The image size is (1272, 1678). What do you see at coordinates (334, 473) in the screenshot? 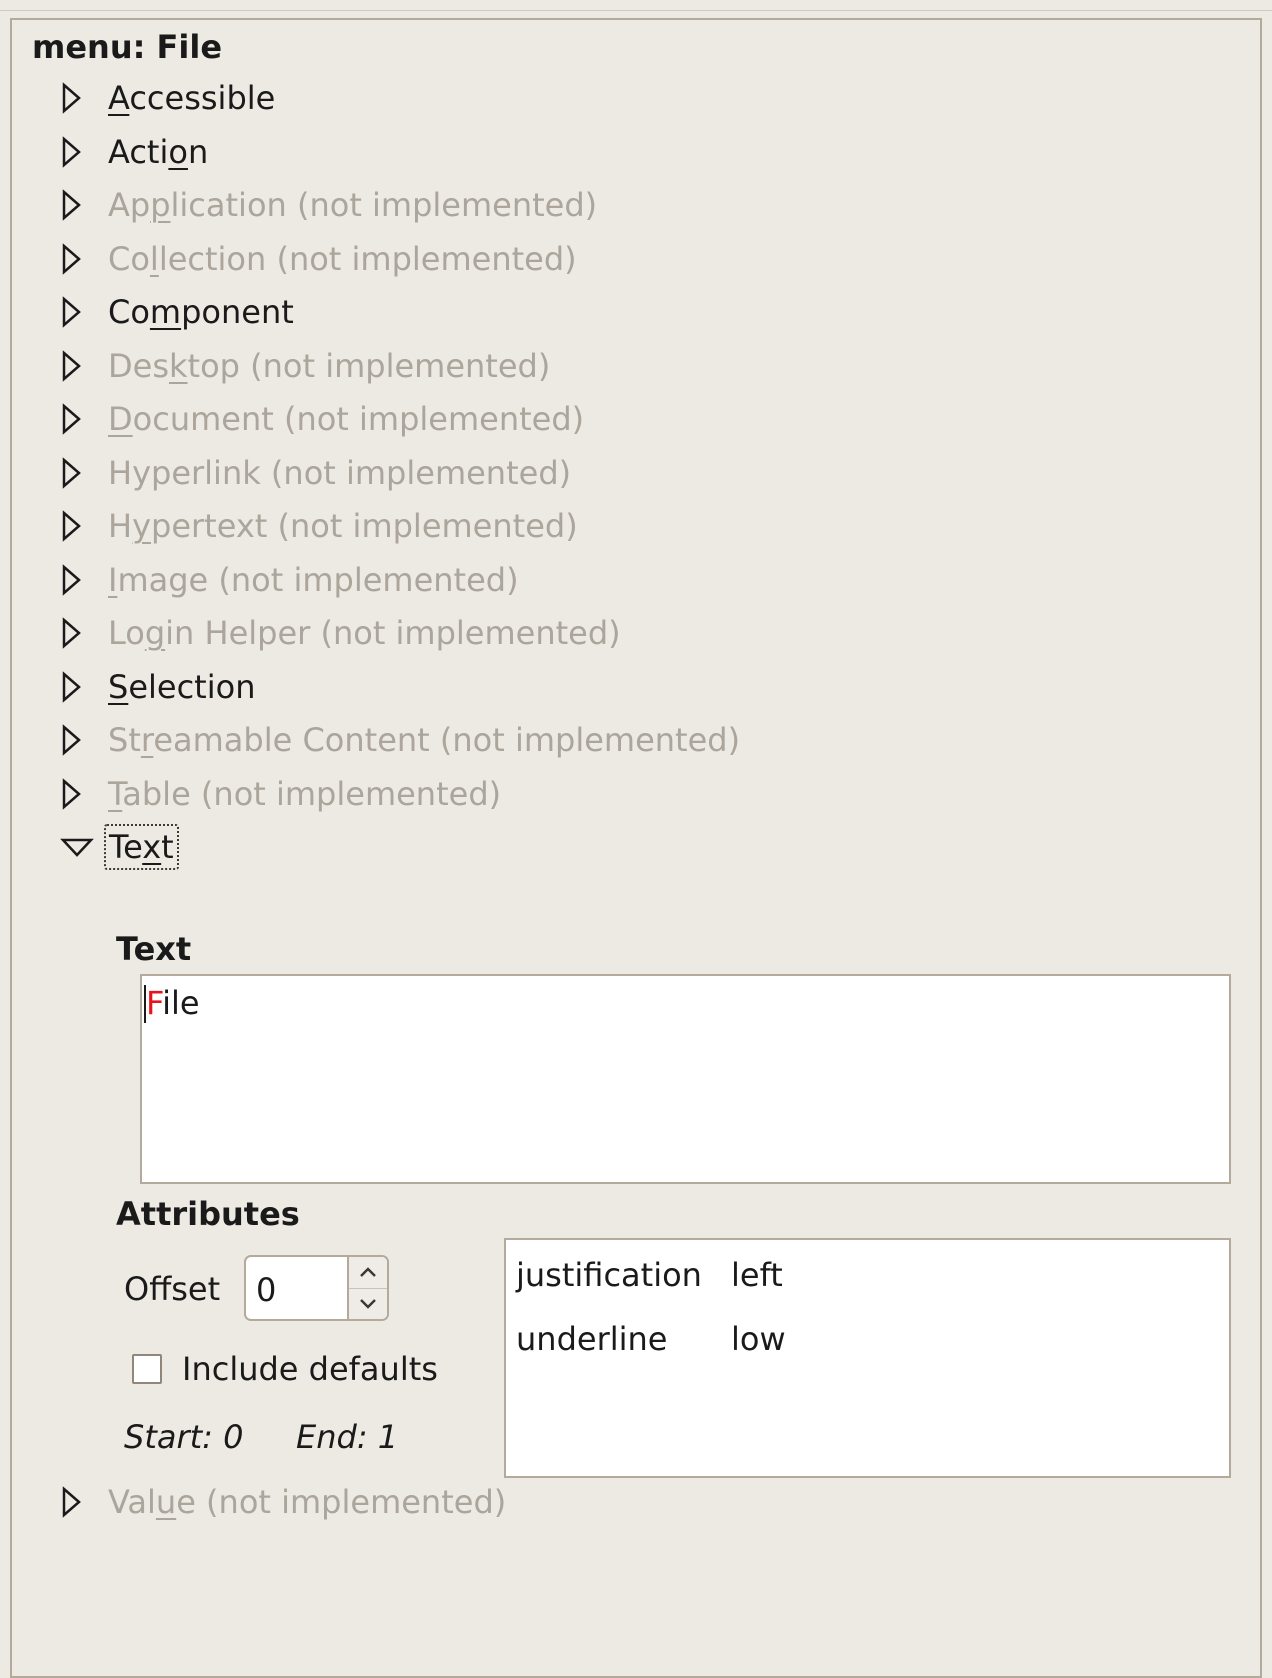
I see `interface-label: Hyperlink (not implemented)` at bounding box center [334, 473].